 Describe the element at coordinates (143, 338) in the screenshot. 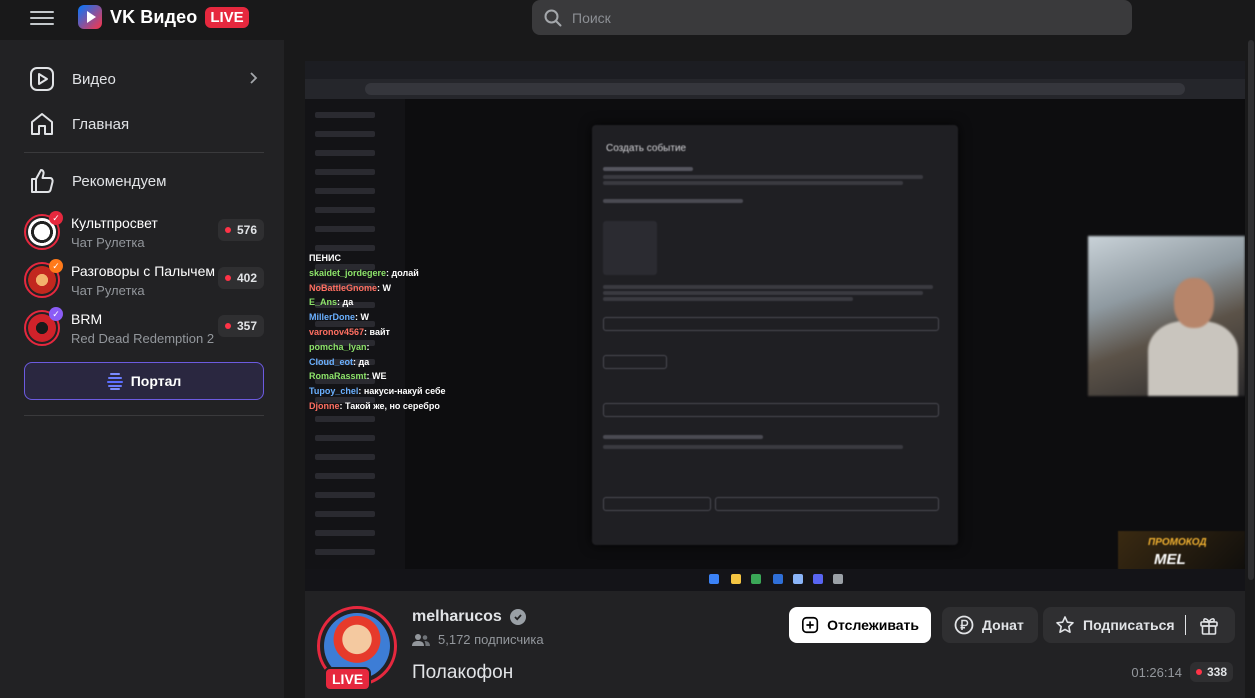

I see `channel-category: Red Dead Redemption 2` at that location.